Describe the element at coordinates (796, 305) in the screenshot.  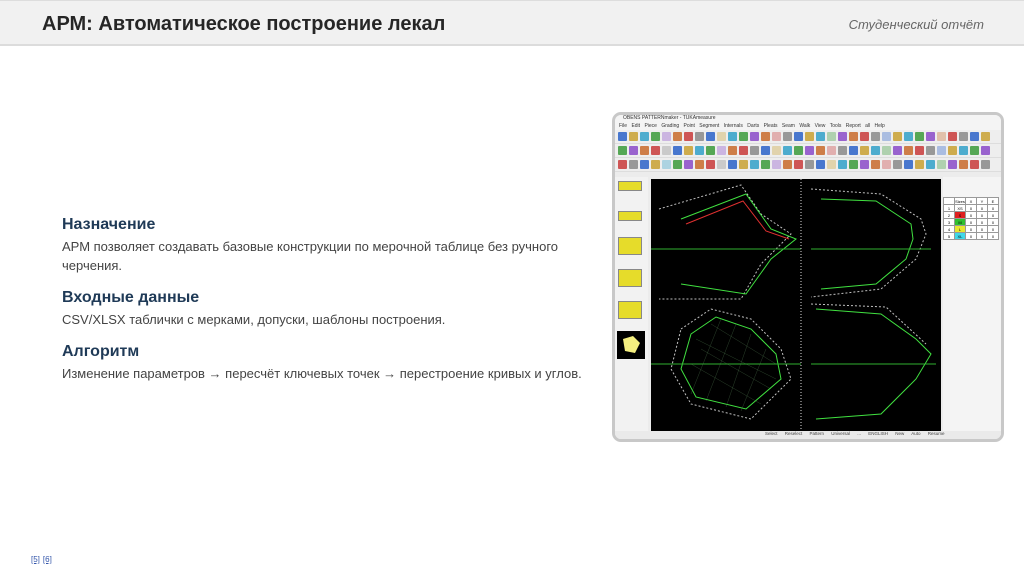
I see `drawing-canvas` at that location.